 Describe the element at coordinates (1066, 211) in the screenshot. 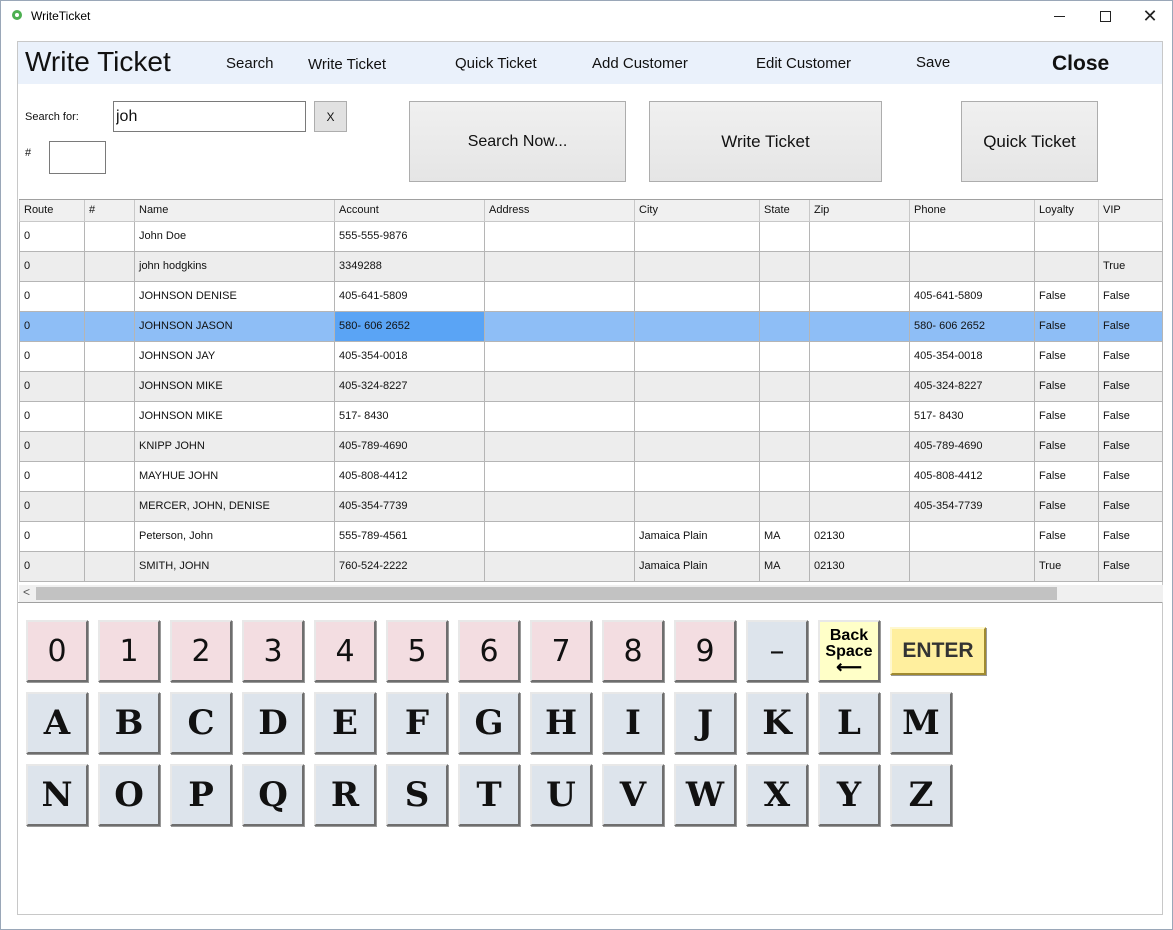

I see `column-header: Loyalty` at that location.